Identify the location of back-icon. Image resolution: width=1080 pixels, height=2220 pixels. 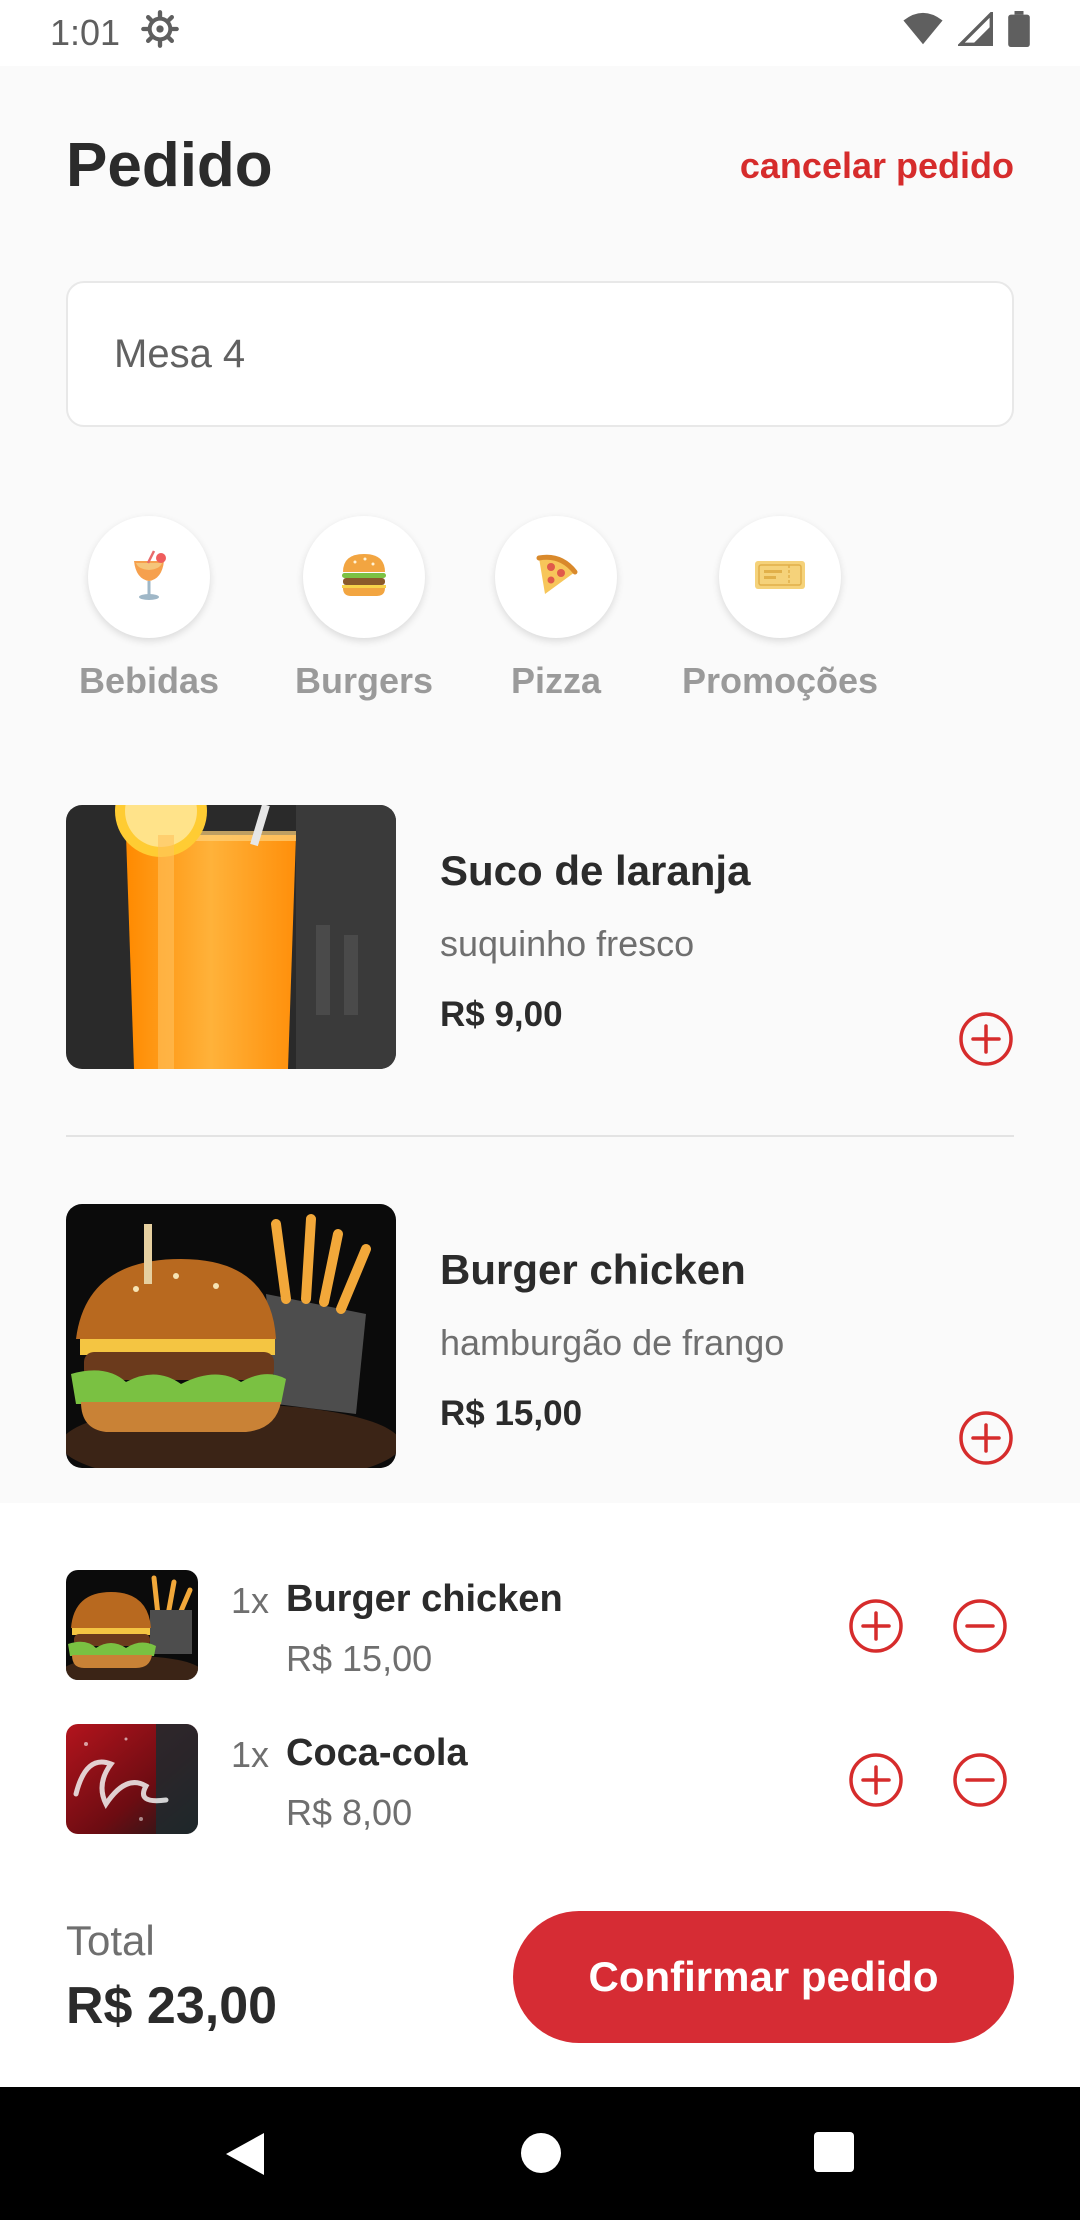
(244, 2156).